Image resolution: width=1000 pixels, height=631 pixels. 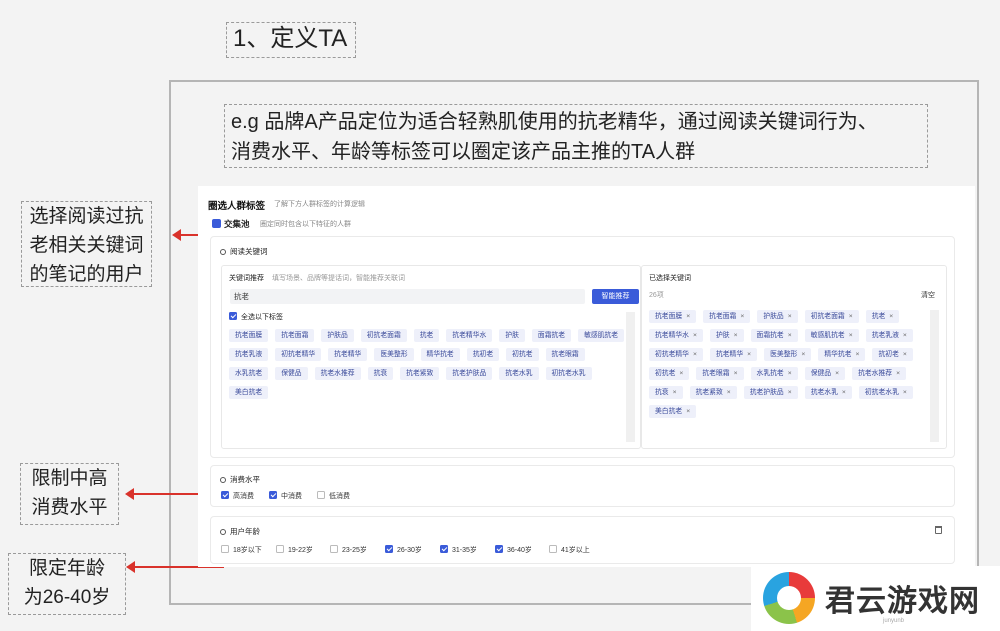 I want to click on selected-keyword-tag: 初抗老水乳 ×, so click(x=885, y=392).